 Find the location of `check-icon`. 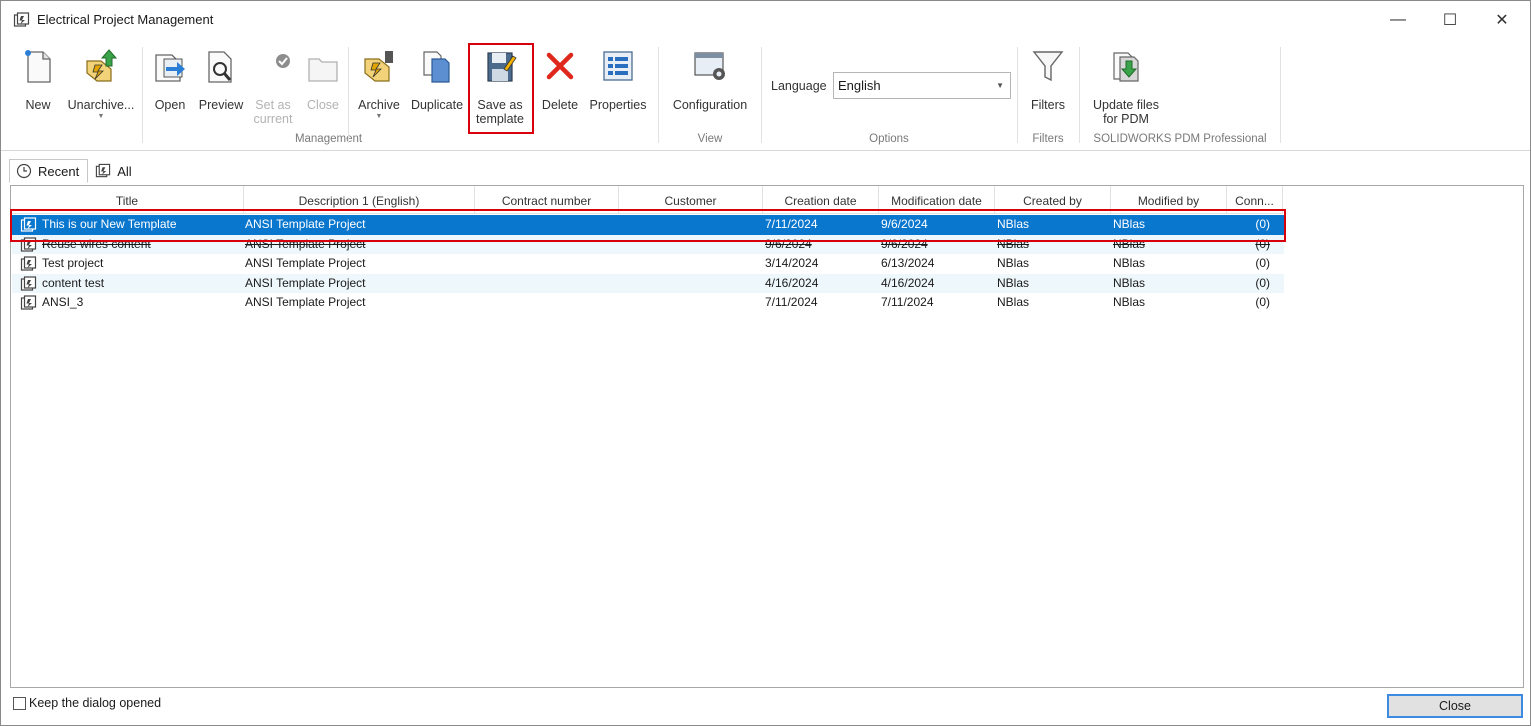

check-icon is located at coordinates (283, 61).